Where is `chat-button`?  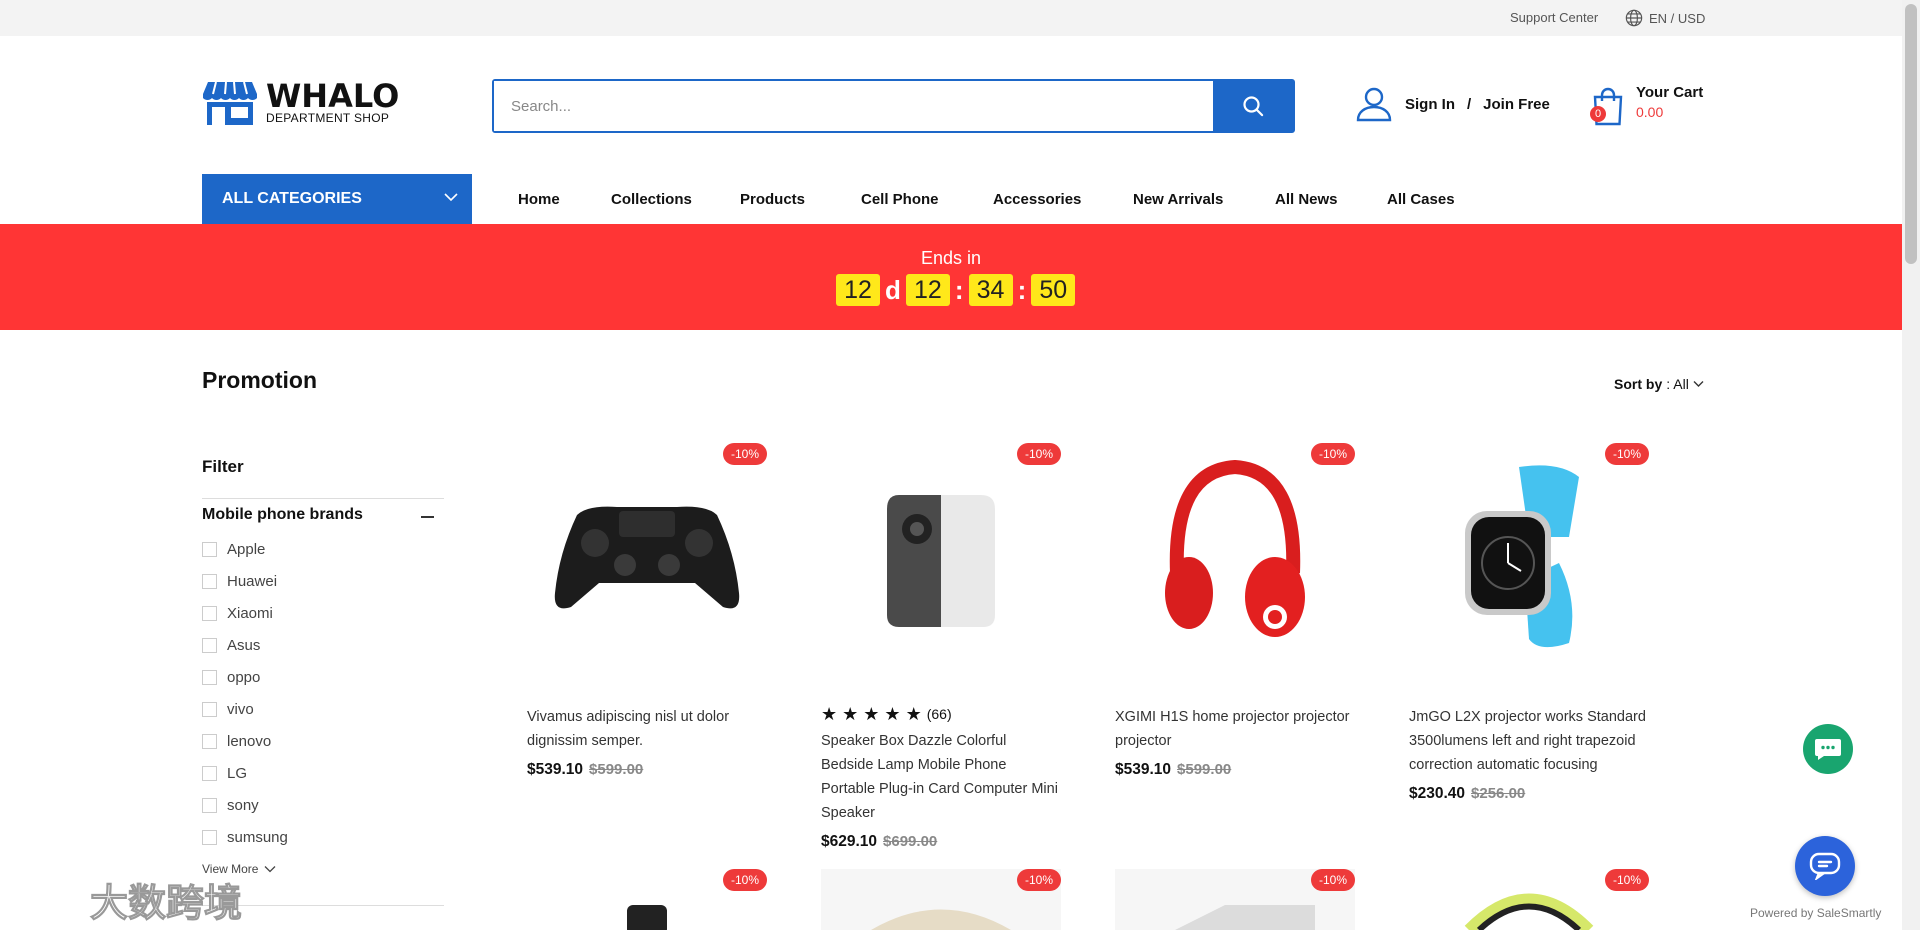 chat-button is located at coordinates (1828, 749).